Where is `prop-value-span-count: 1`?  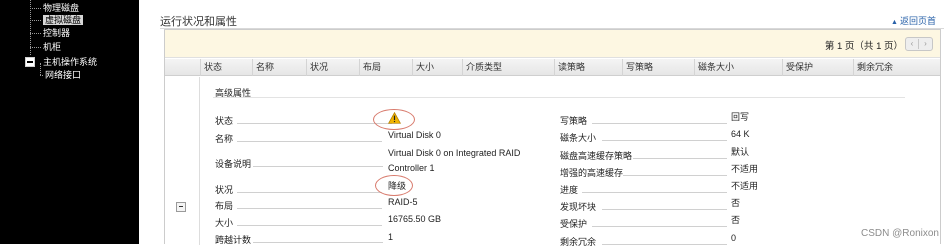
prop-value-span-count: 1 is located at coordinates (391, 237).